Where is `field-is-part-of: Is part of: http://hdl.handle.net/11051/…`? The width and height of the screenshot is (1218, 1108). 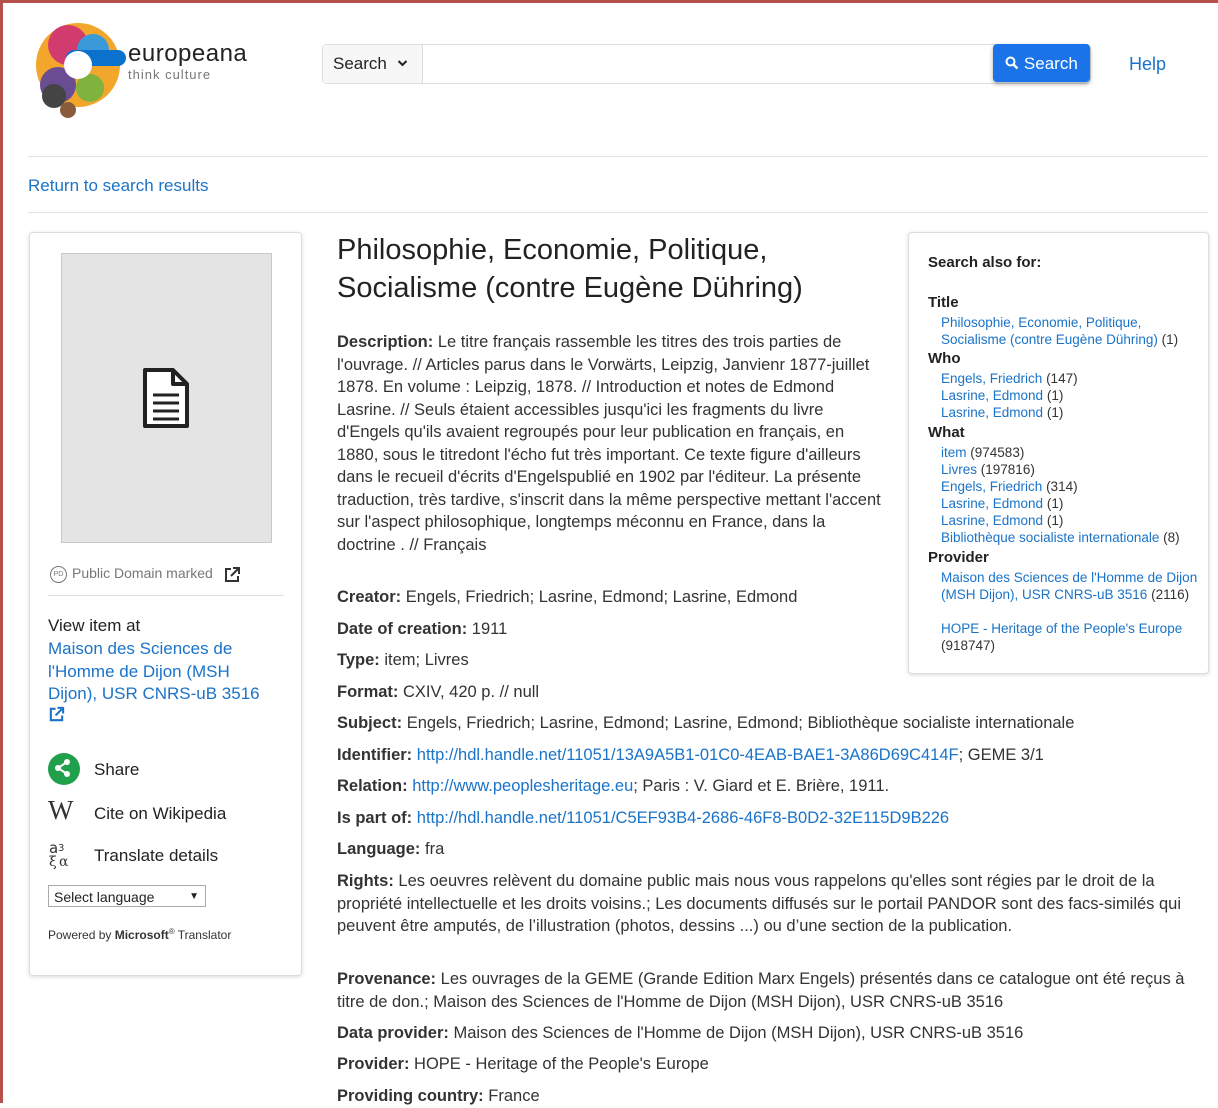
field-is-part-of: Is part of: http://hdl.handle.net/11051/… is located at coordinates (772, 818).